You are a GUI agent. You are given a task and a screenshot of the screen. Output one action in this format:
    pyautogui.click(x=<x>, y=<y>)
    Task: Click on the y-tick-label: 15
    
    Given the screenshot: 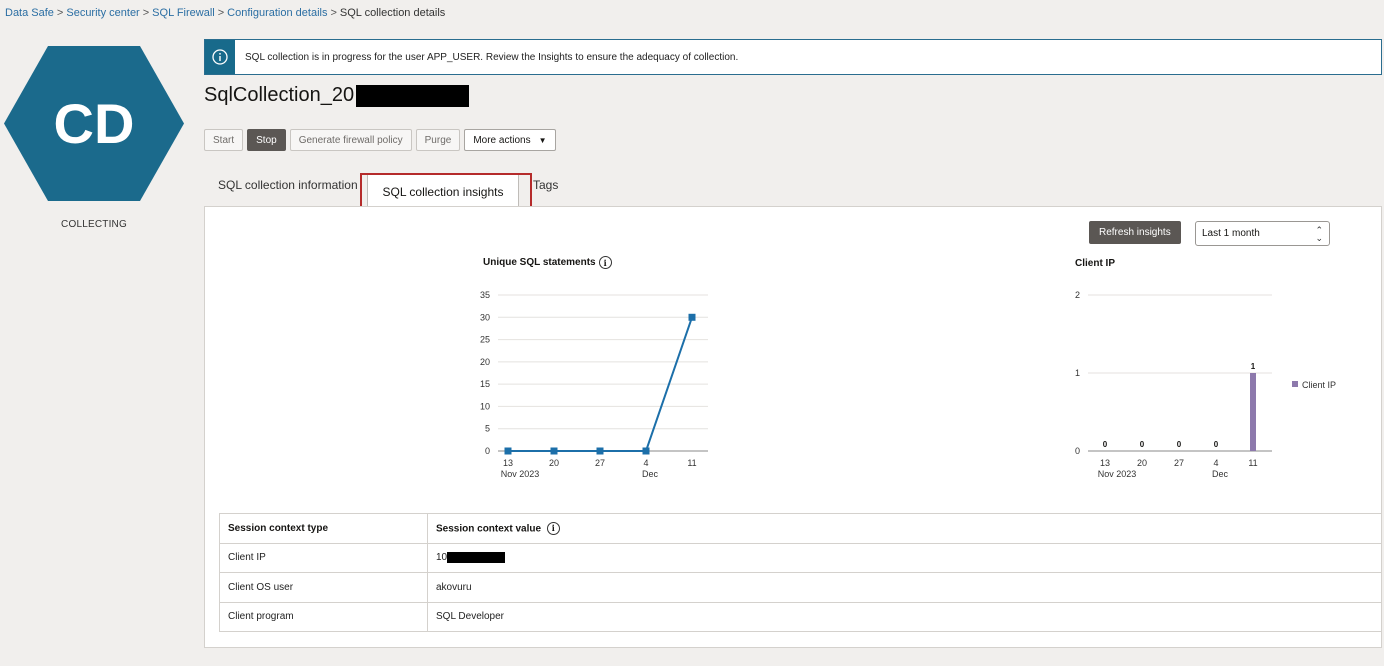 What is the action you would take?
    pyautogui.click(x=485, y=384)
    